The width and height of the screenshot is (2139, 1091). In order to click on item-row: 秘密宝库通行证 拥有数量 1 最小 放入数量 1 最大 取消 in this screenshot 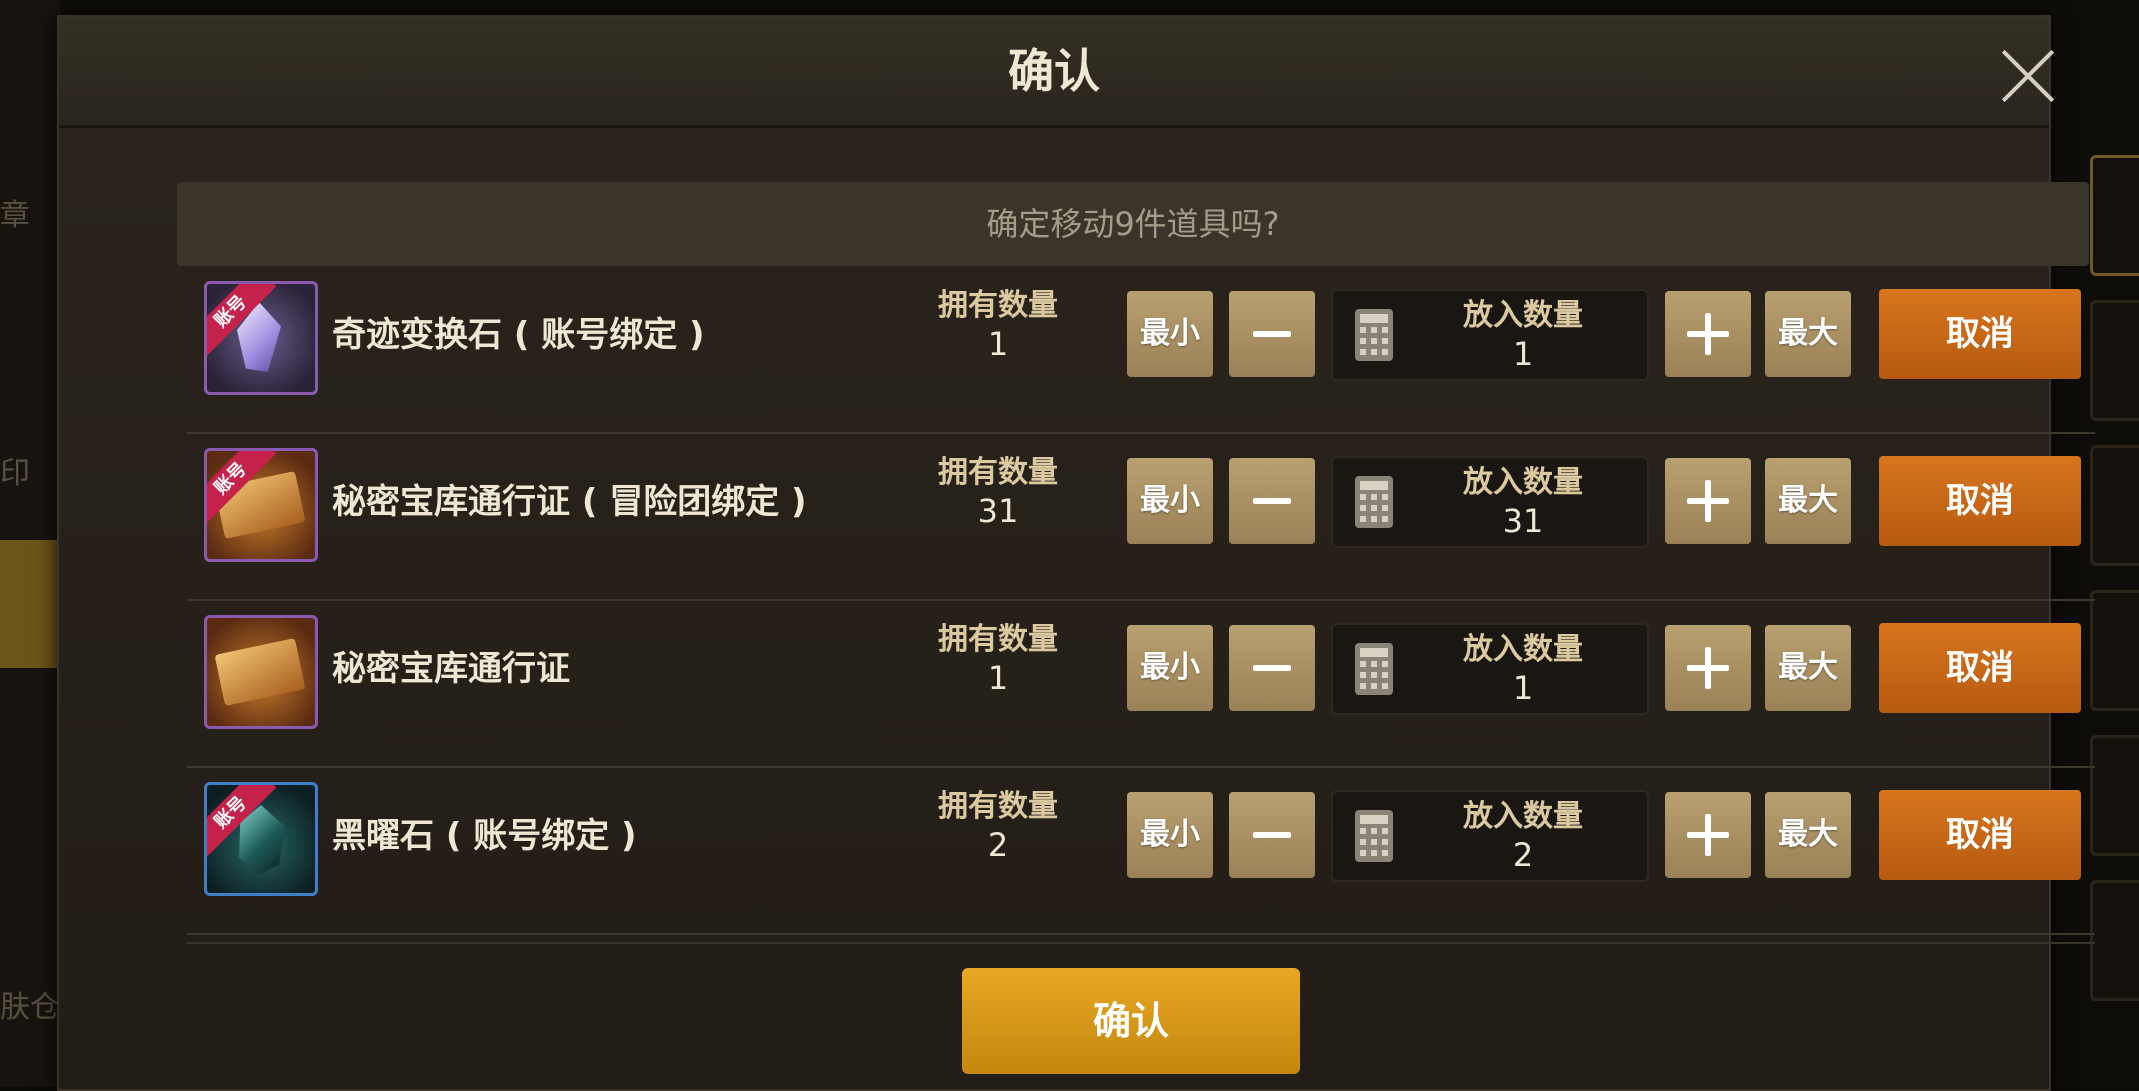, I will do `click(1141, 683)`.